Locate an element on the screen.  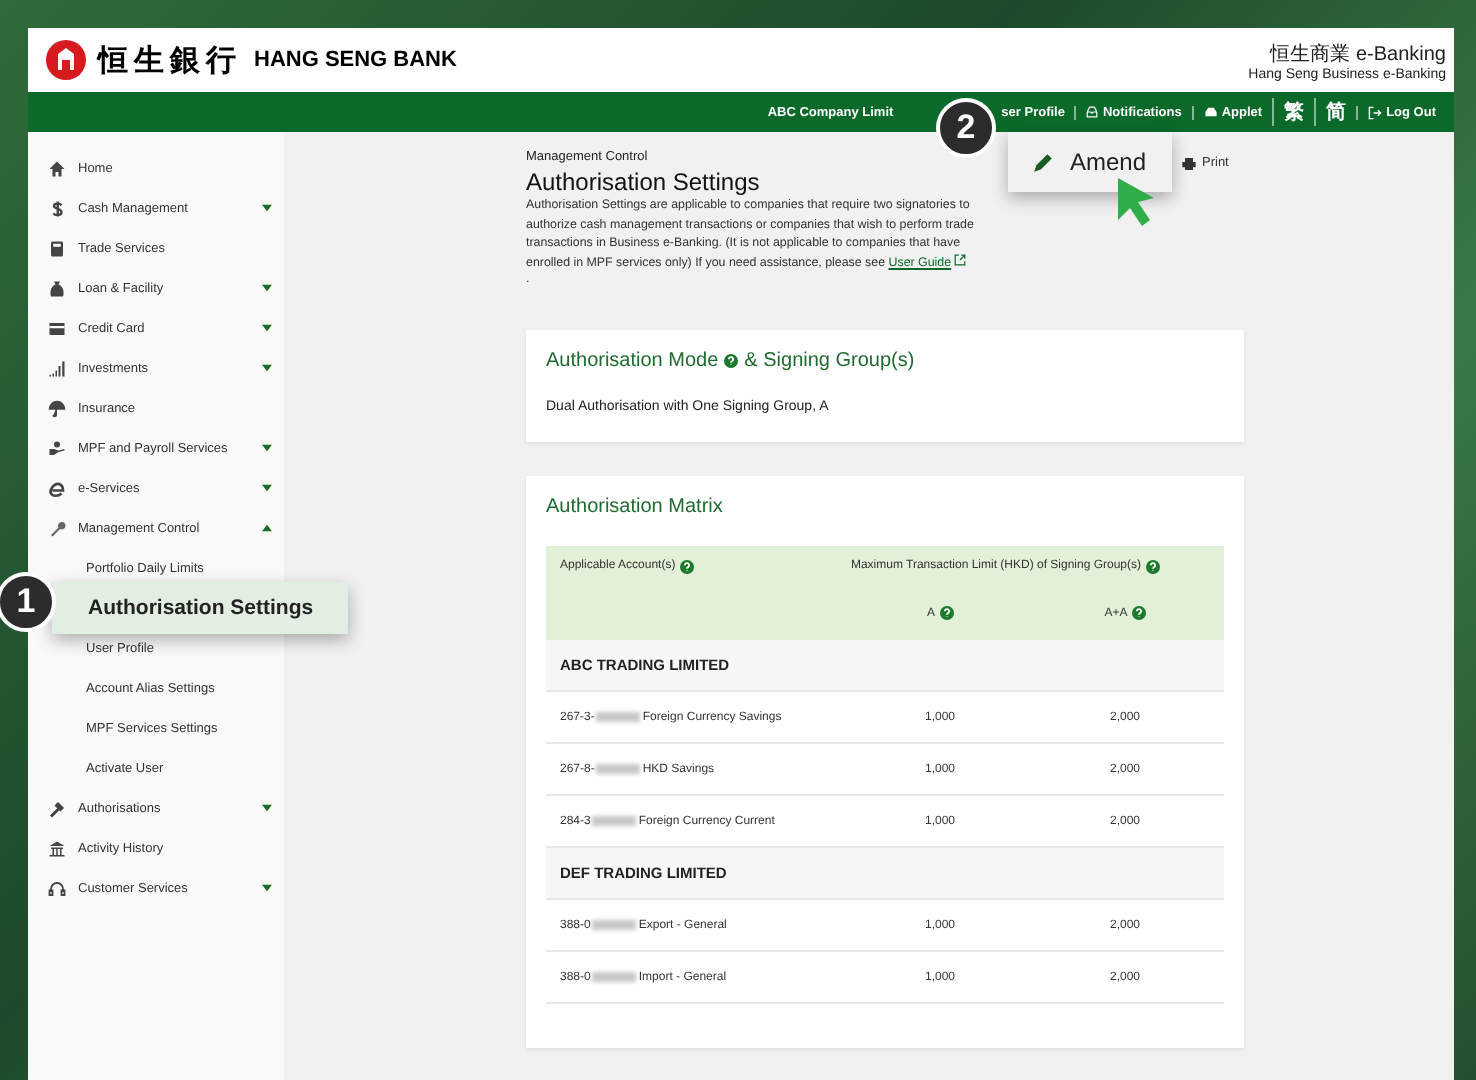
home-icon is located at coordinates (57, 168).